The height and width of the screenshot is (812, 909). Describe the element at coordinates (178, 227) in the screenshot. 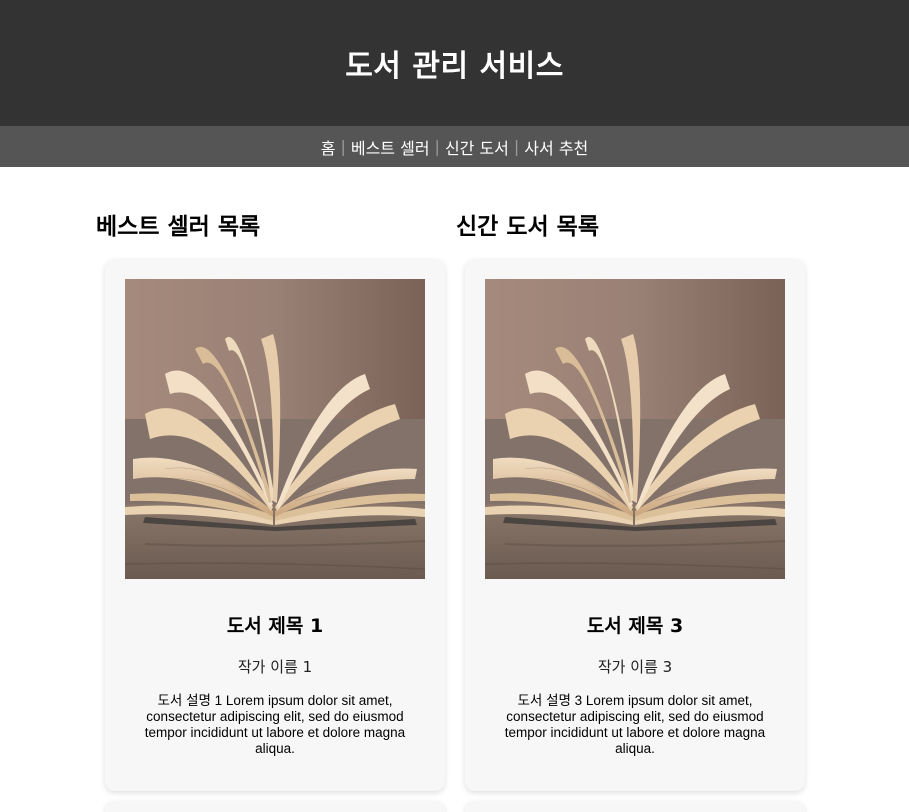

I see `bestseller-section-title: 베스트 셀러 목록` at that location.